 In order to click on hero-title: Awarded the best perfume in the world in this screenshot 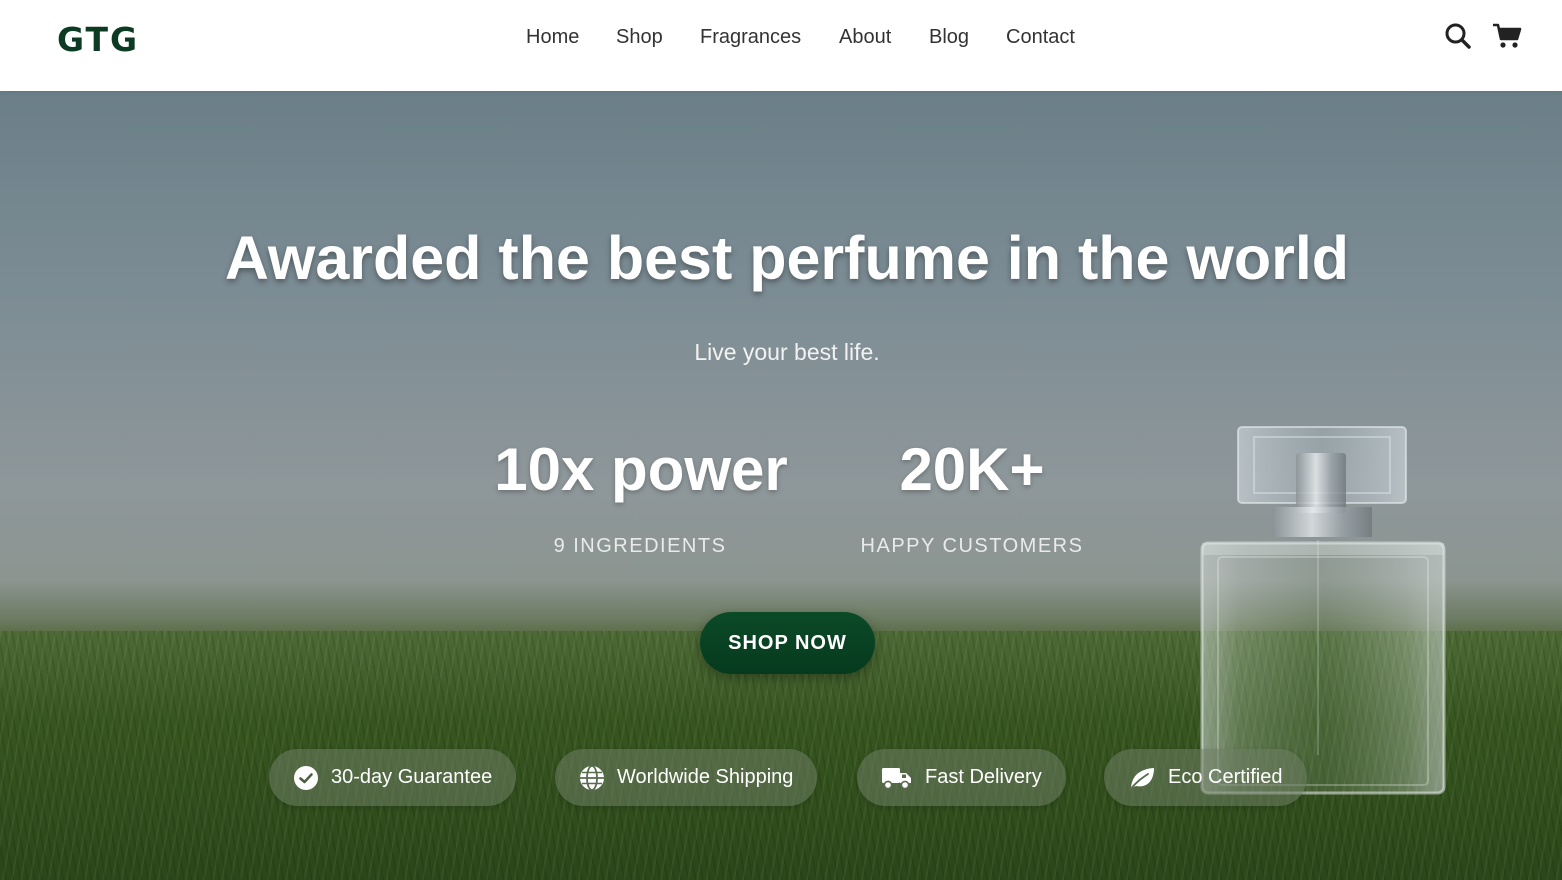, I will do `click(787, 258)`.